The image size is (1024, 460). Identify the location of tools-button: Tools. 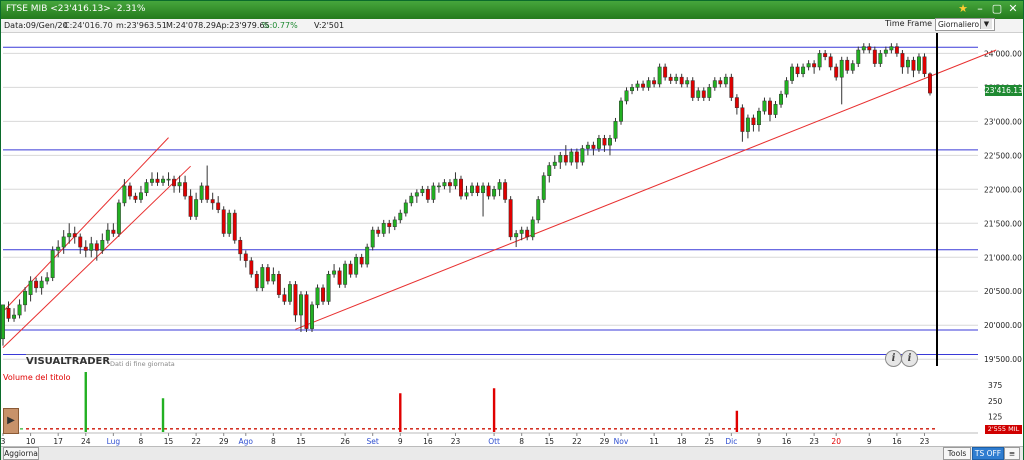
(957, 453).